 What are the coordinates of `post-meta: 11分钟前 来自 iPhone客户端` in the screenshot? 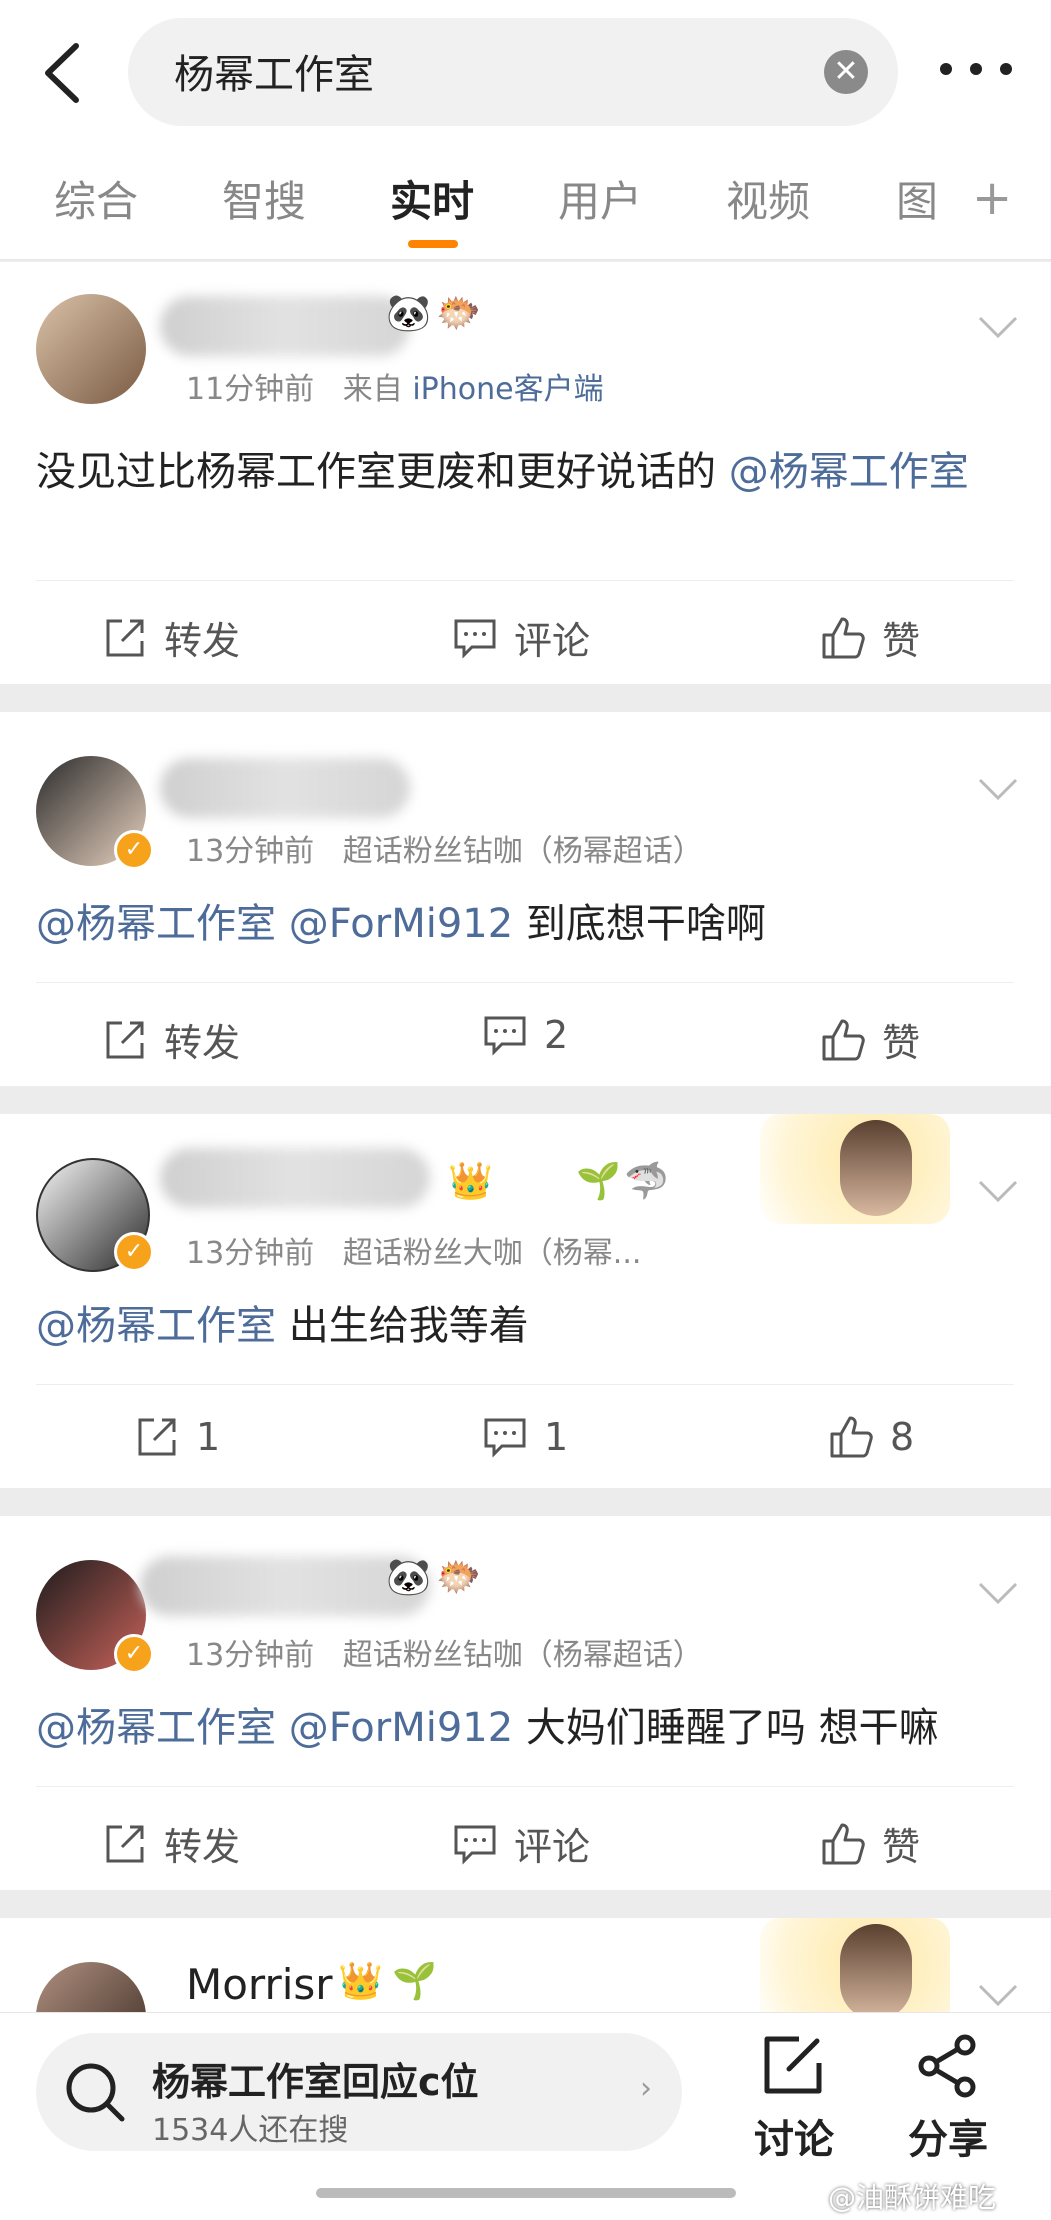 It's located at (395, 386).